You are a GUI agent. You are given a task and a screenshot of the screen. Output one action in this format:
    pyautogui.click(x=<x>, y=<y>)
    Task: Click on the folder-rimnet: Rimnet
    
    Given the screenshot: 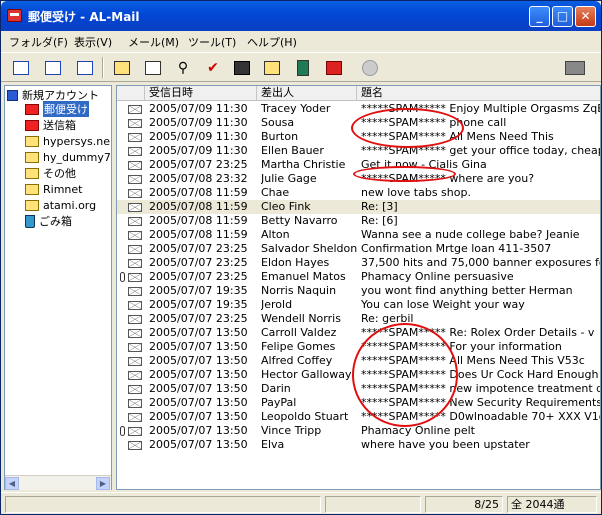 What is the action you would take?
    pyautogui.click(x=53, y=189)
    